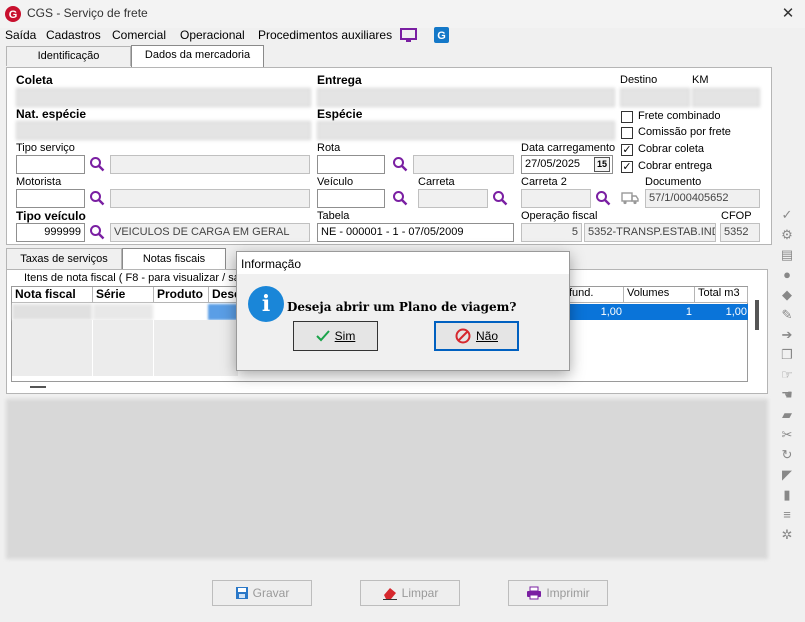 This screenshot has height=622, width=805. Describe the element at coordinates (266, 304) in the screenshot. I see `info-icon: i` at that location.